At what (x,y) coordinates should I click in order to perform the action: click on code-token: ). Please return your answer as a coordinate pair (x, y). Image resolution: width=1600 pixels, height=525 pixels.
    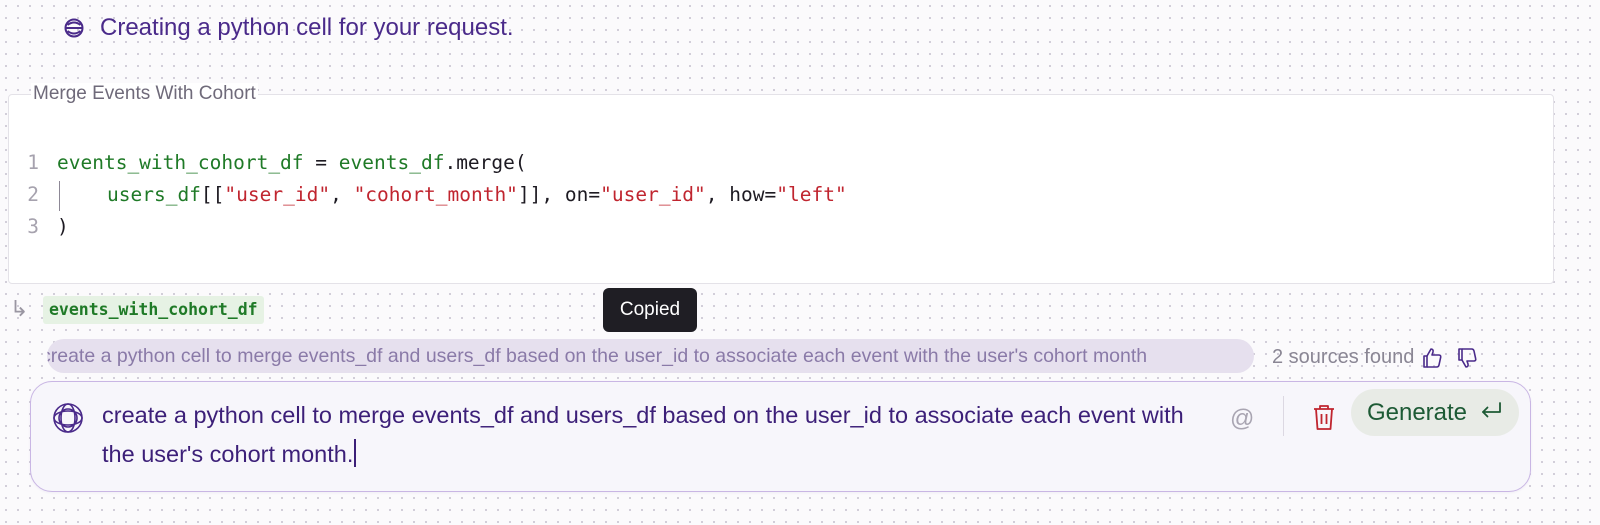
    Looking at the image, I should click on (63, 226).